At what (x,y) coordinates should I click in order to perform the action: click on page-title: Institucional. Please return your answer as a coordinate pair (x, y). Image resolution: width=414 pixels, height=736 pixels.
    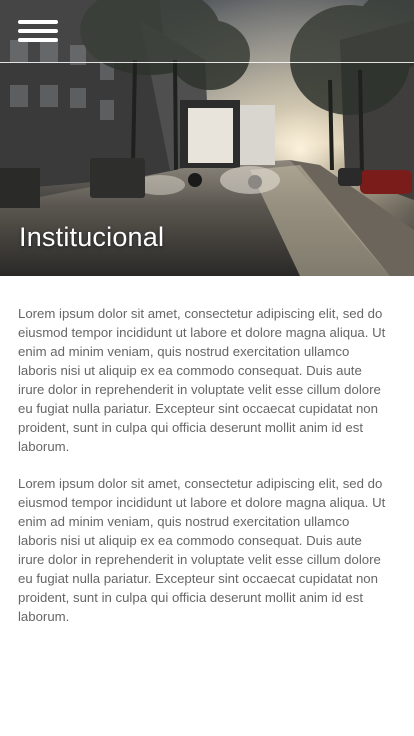
    Looking at the image, I should click on (92, 237).